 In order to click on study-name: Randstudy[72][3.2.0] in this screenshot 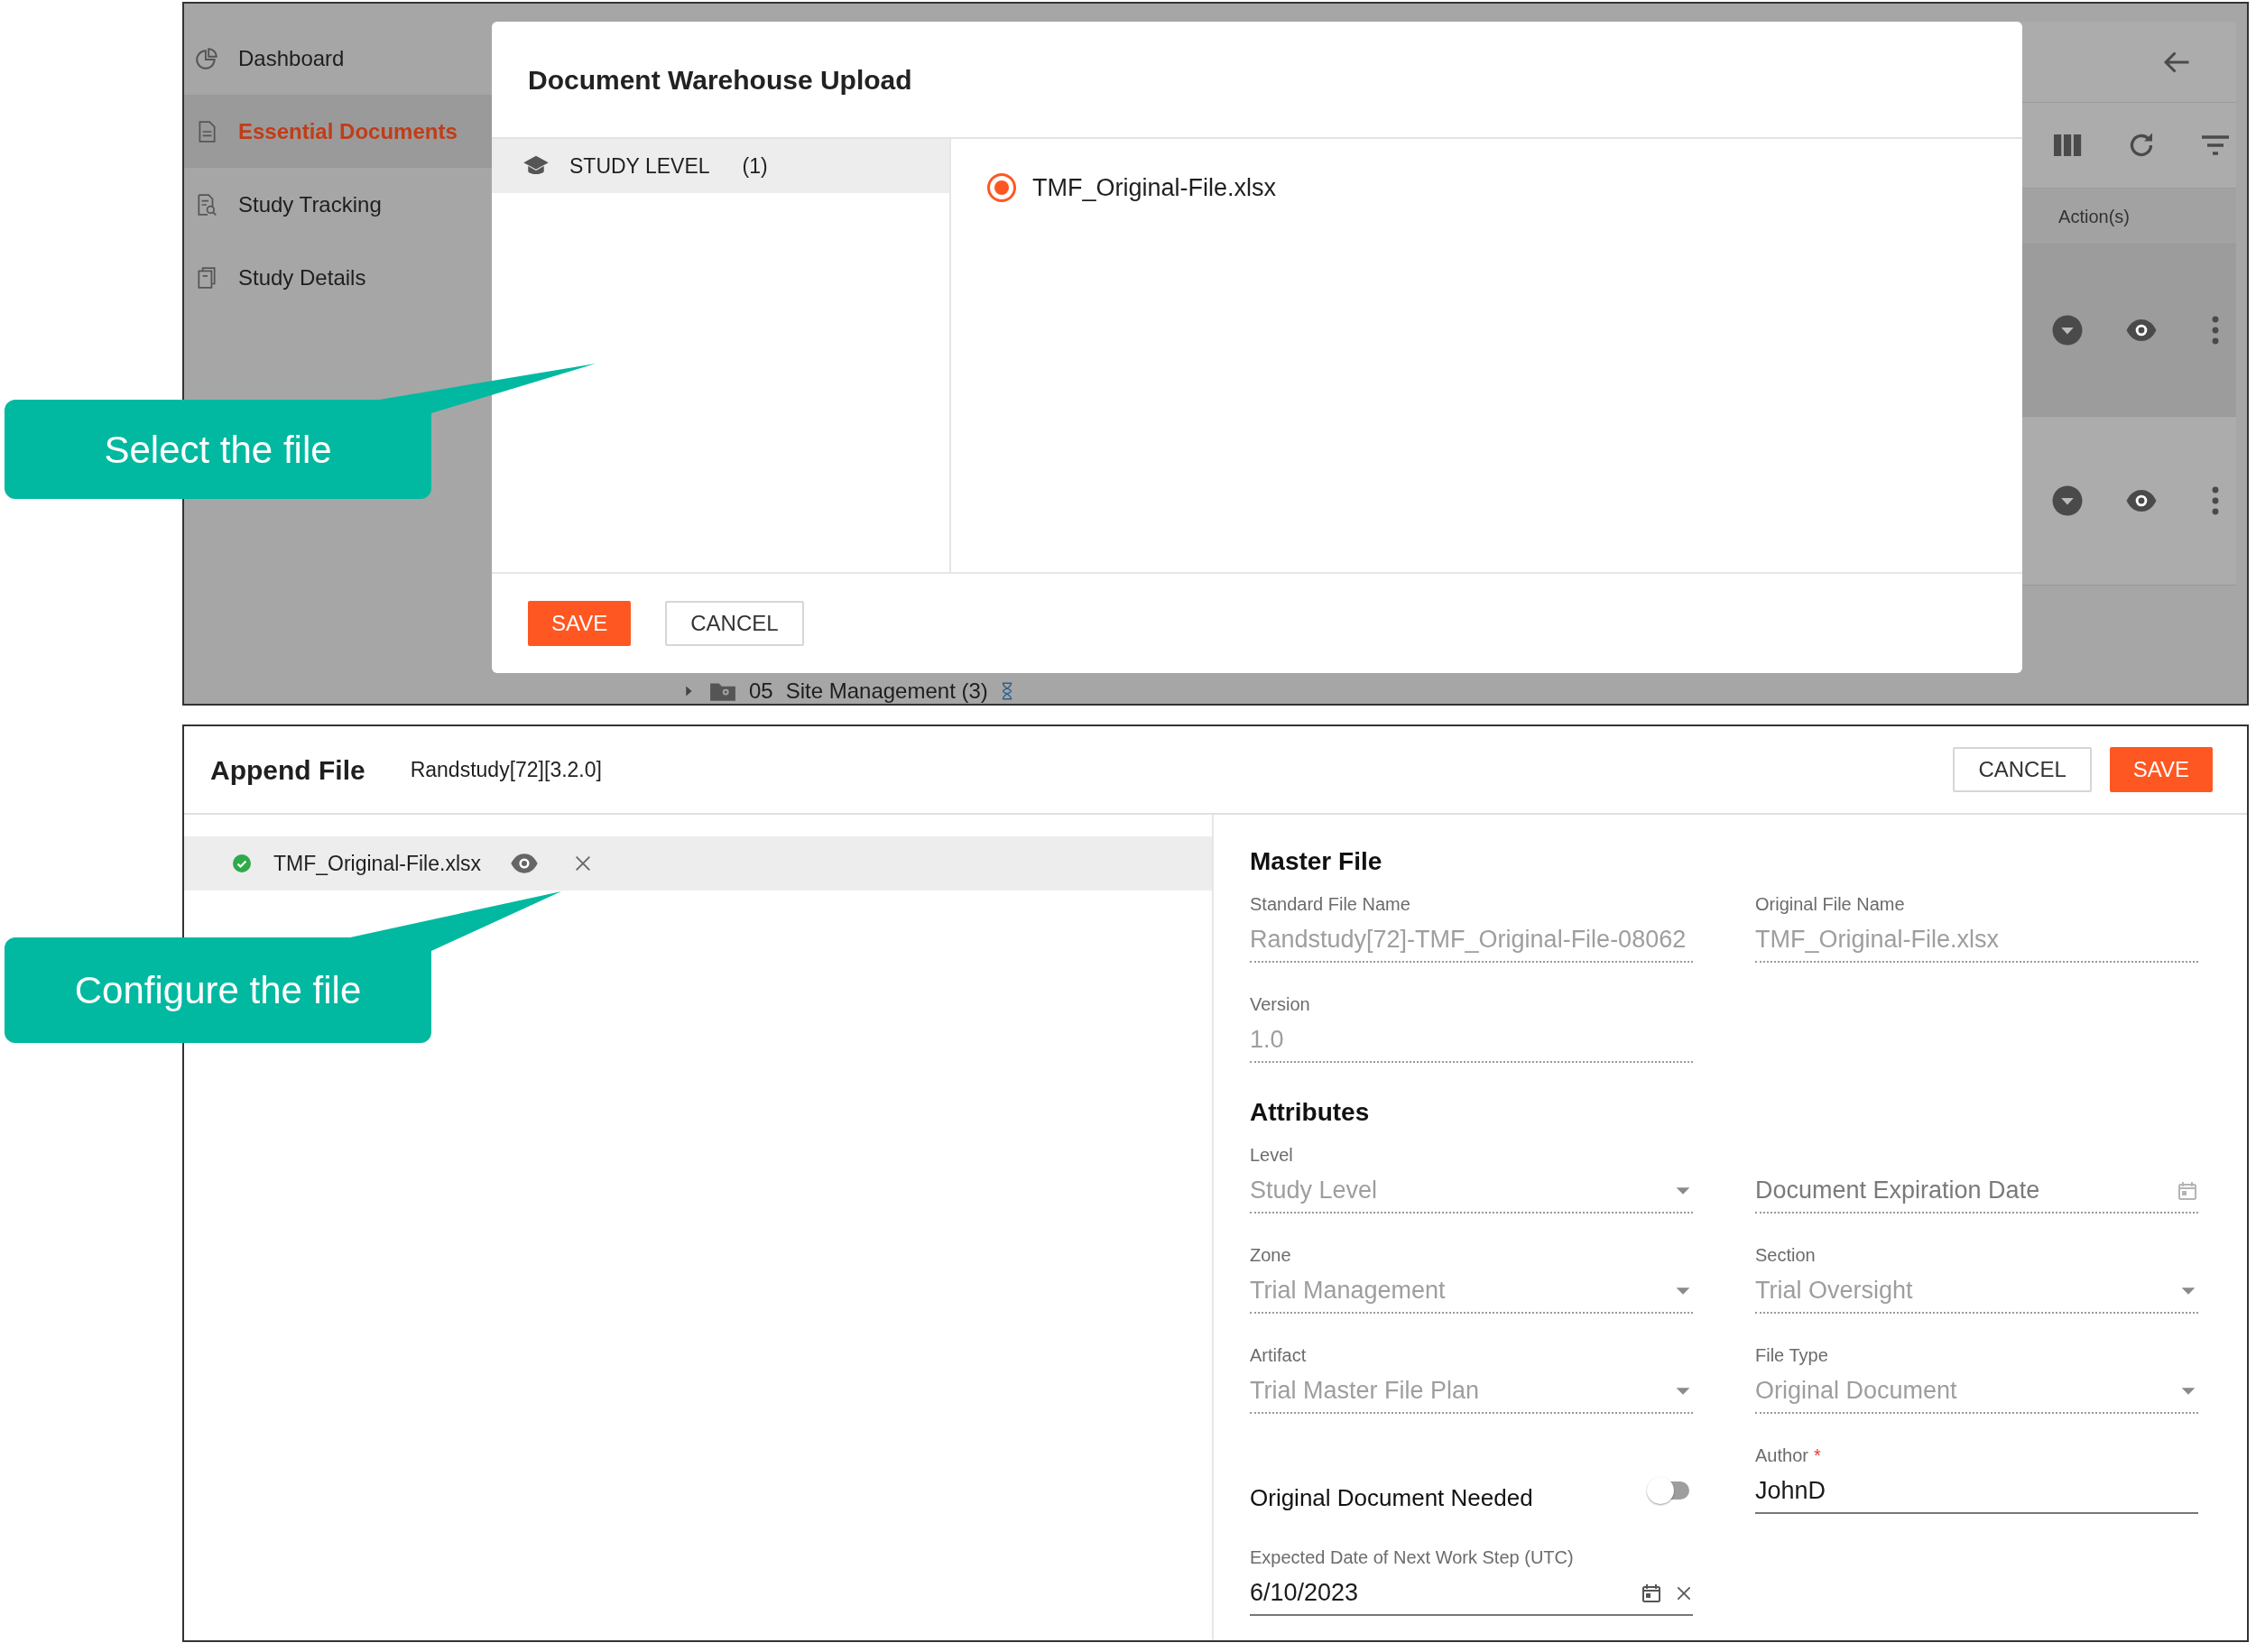, I will do `click(506, 769)`.